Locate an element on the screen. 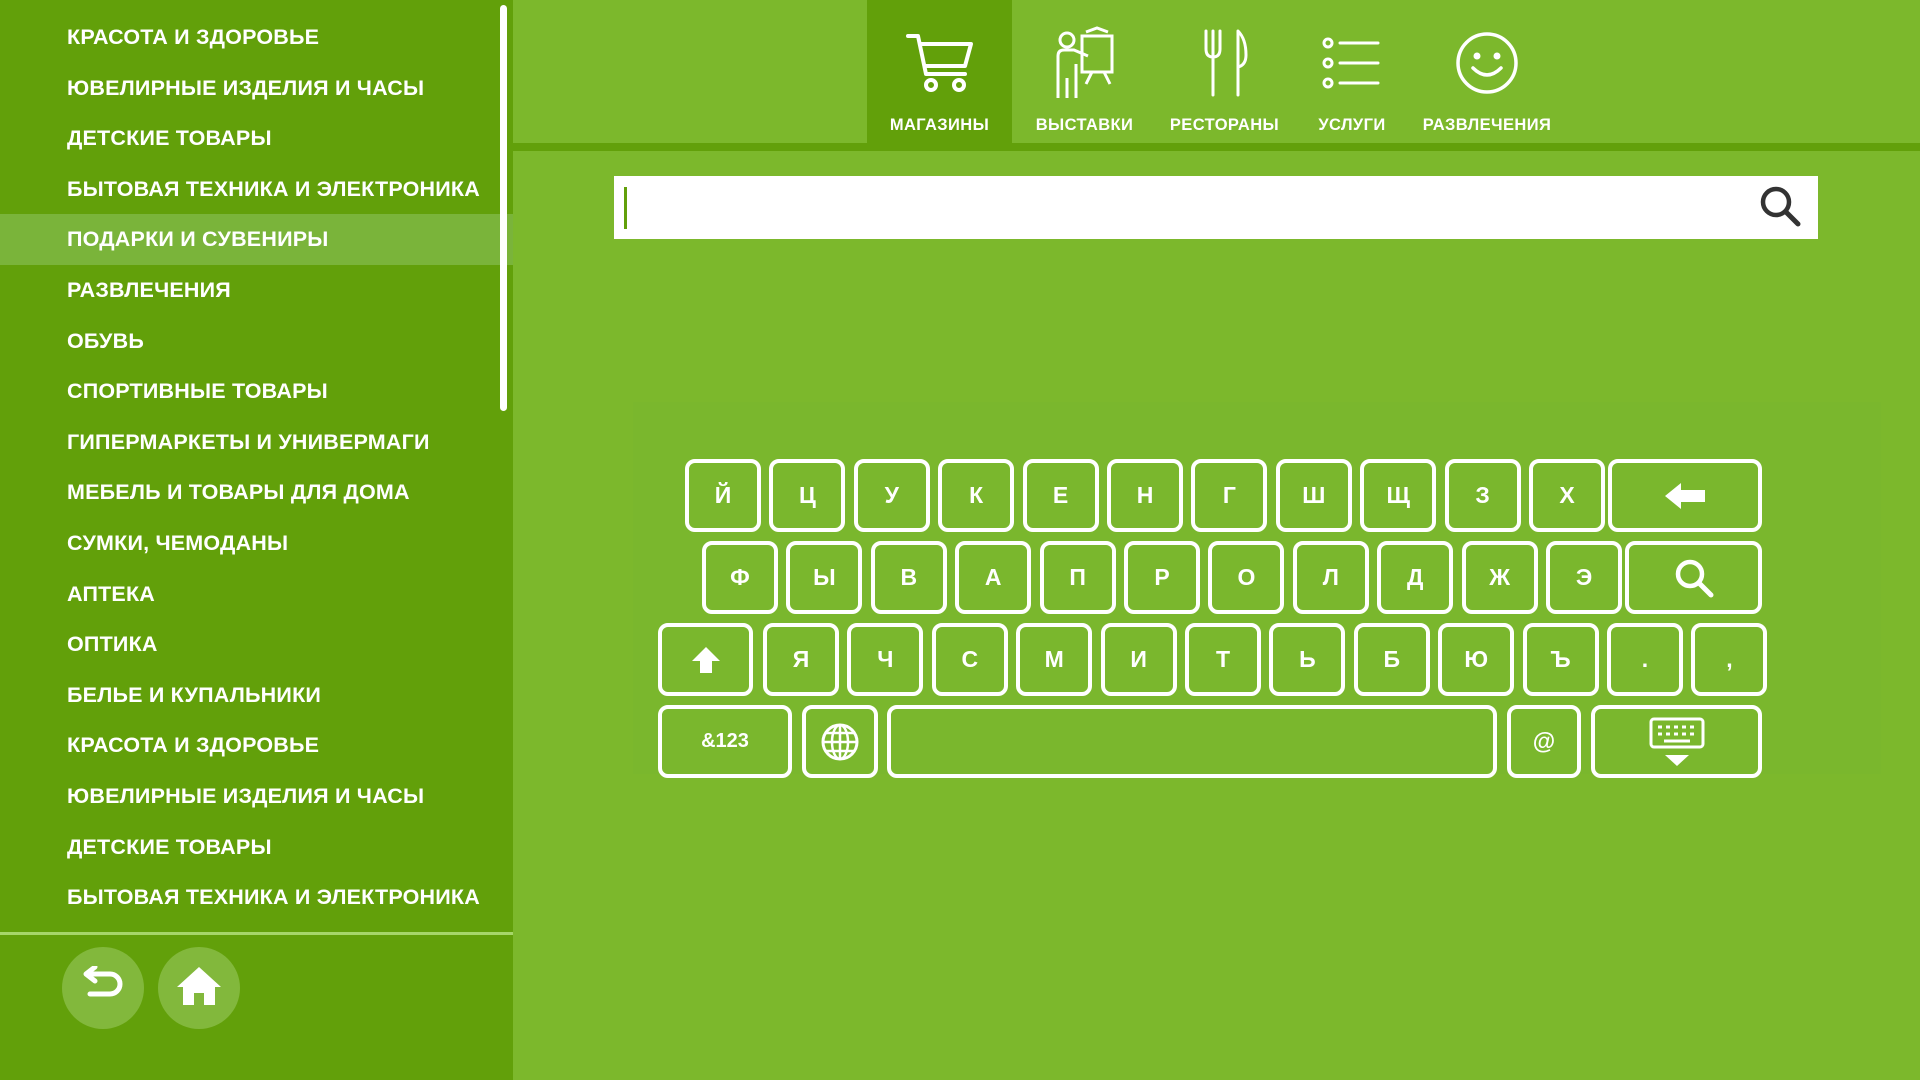 The image size is (1920, 1080). sidebar-category-item: ПОДАРКИ И СУВЕНИРЫ is located at coordinates (256, 239).